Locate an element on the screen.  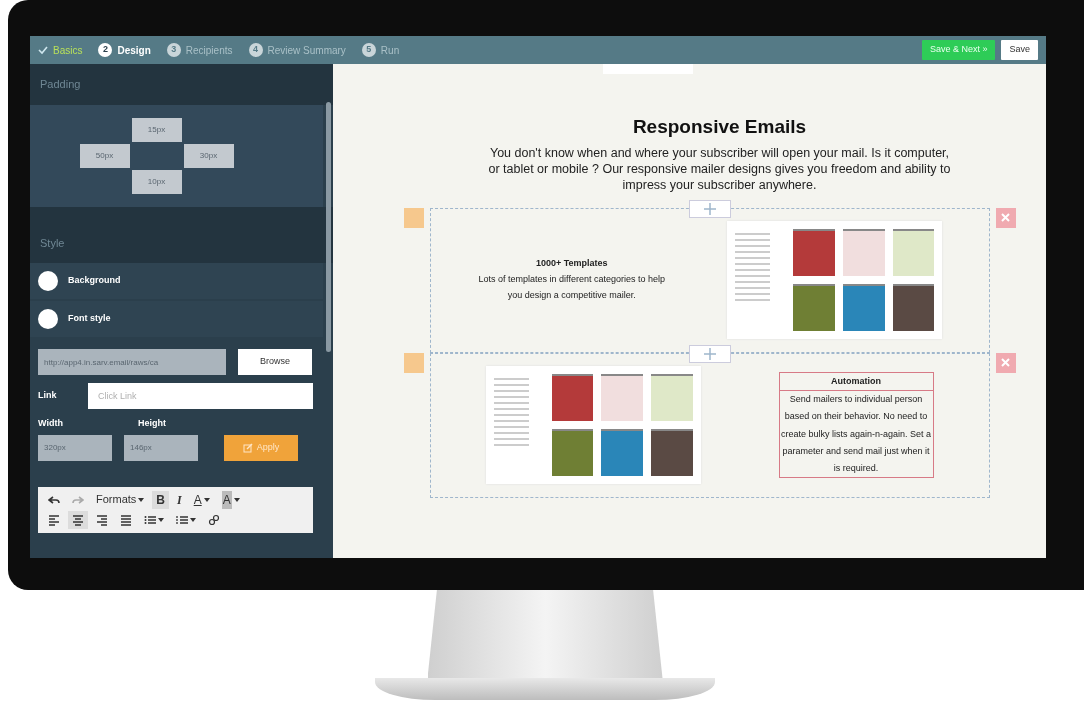
undo-icon is located at coordinates (54, 499).